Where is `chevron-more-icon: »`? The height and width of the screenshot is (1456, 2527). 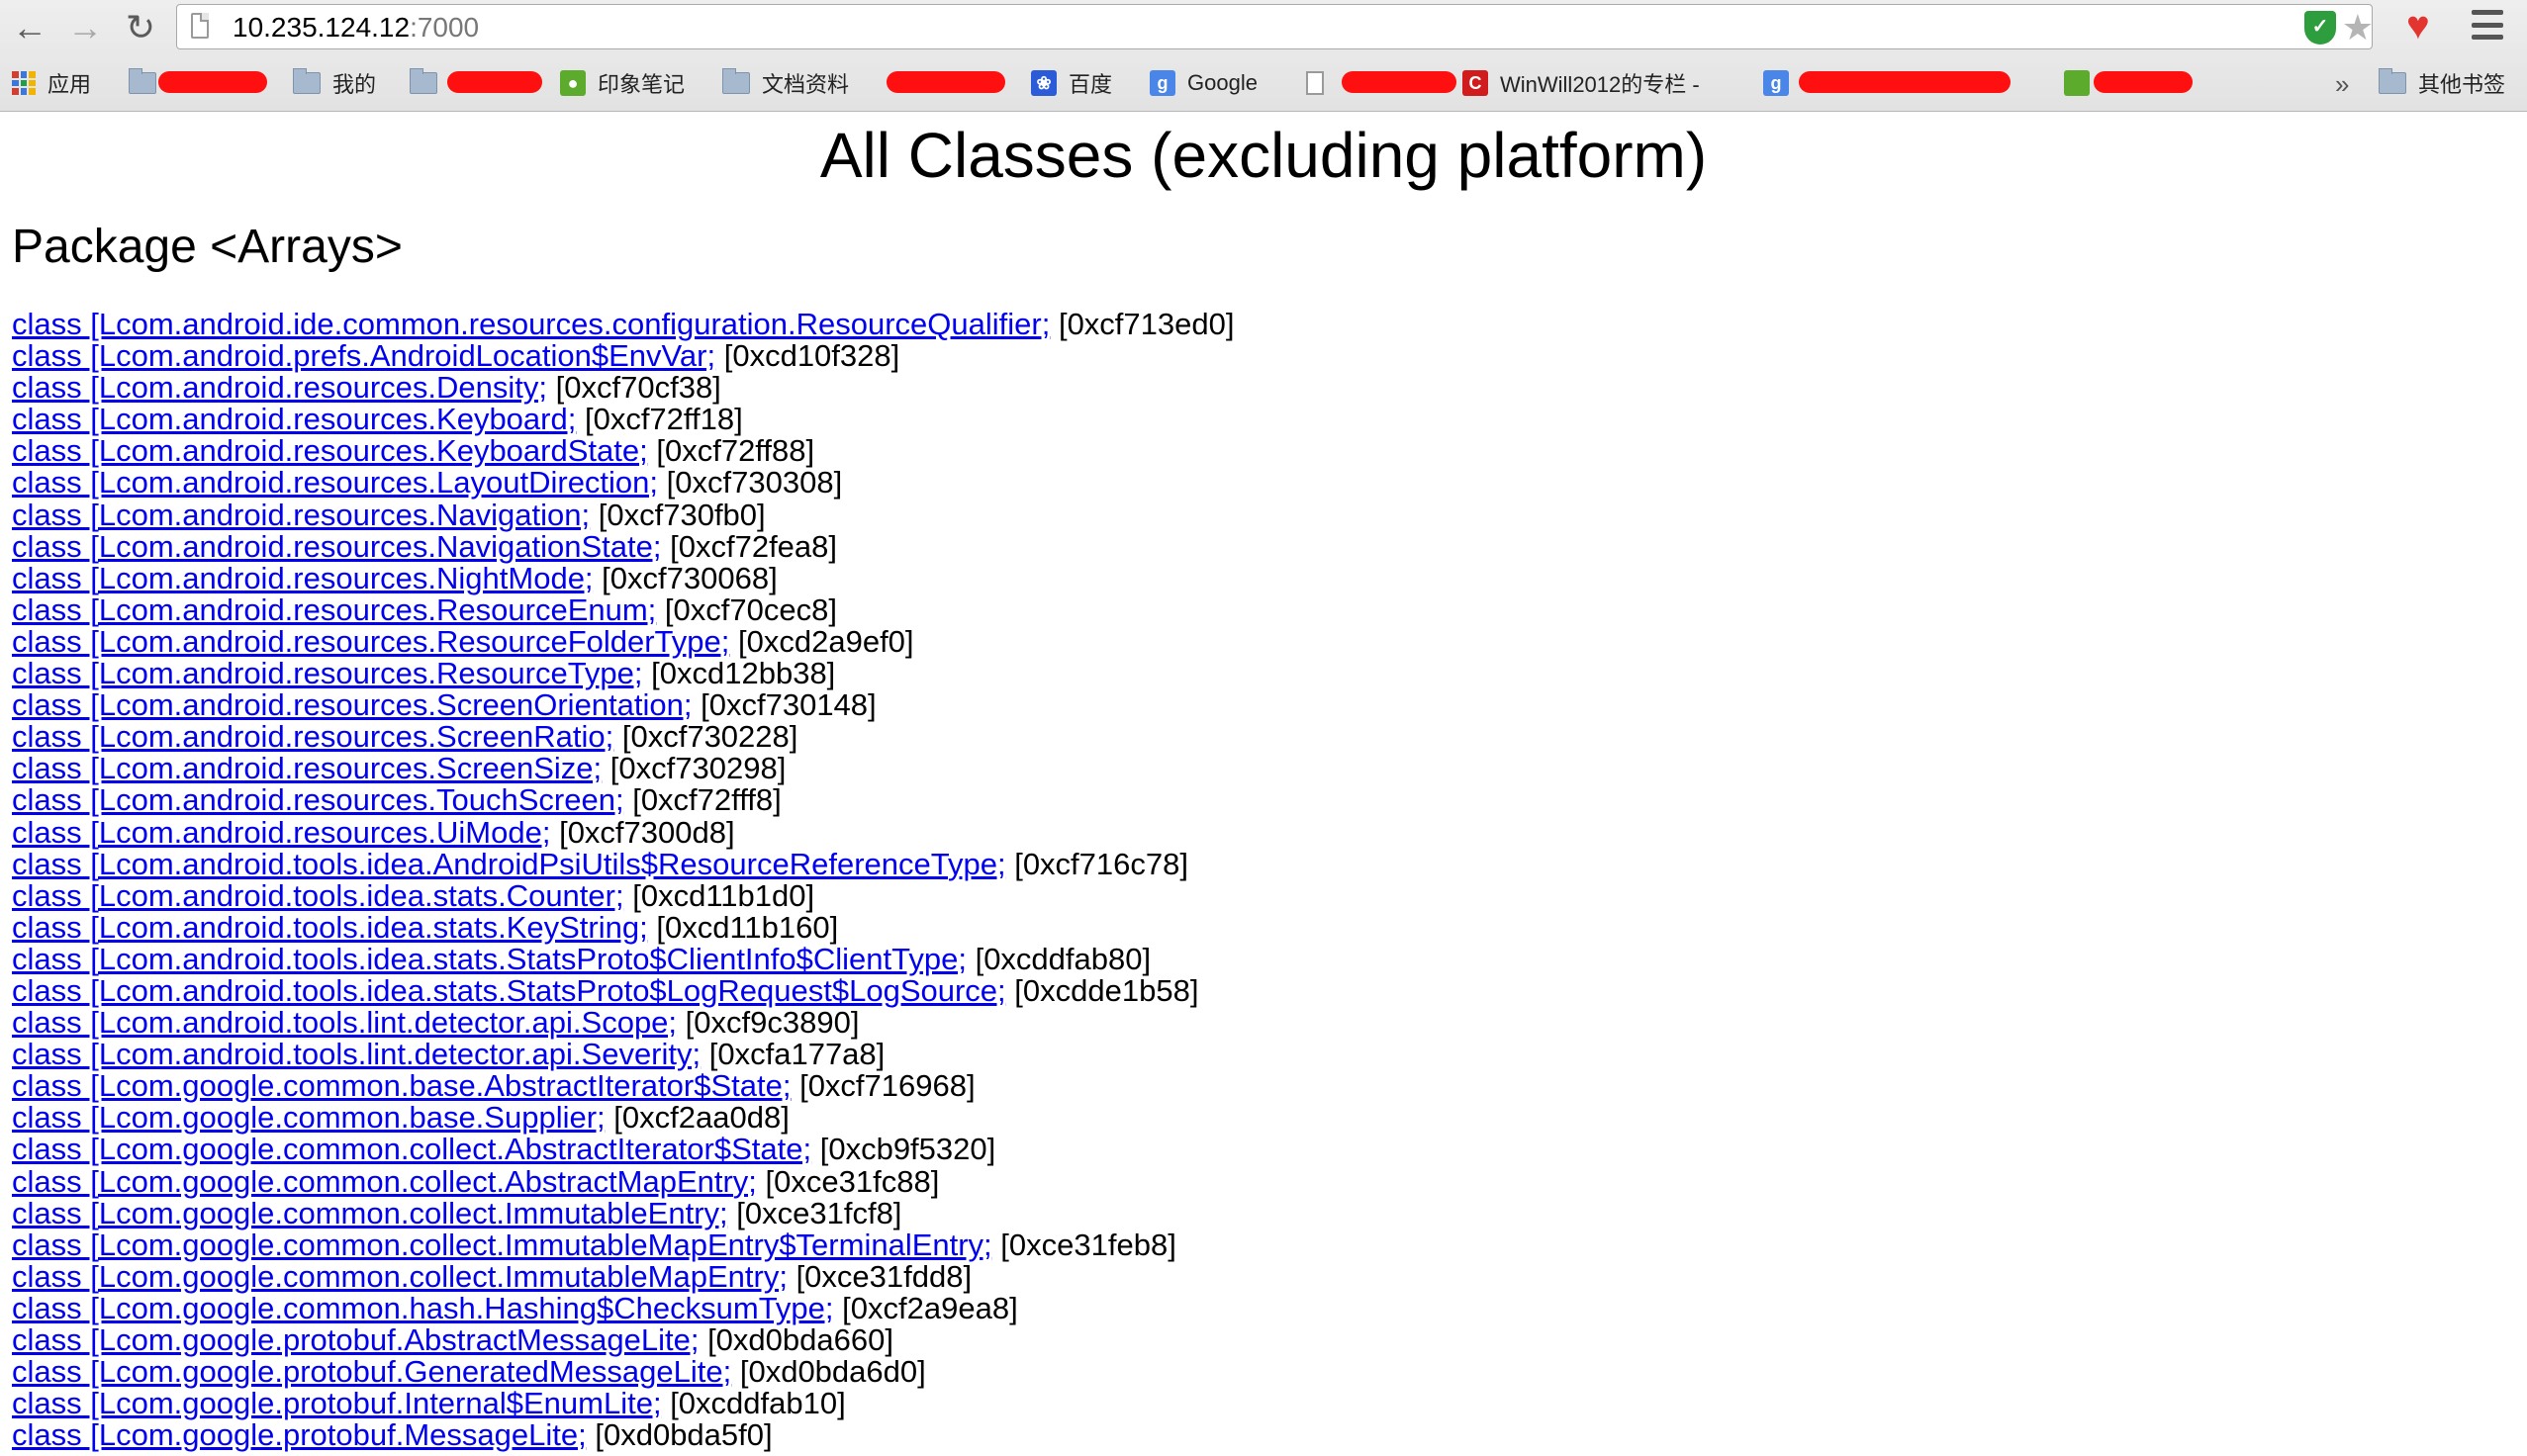
chevron-more-icon: » is located at coordinates (2342, 84).